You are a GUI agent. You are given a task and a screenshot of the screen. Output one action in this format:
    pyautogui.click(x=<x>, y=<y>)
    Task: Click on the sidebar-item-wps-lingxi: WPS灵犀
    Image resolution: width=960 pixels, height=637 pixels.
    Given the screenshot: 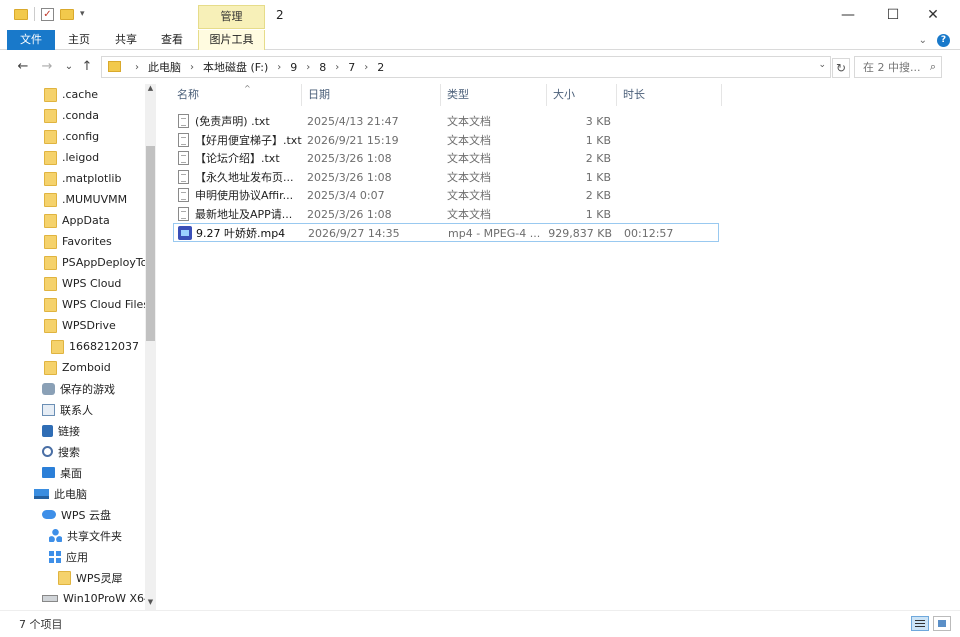 What is the action you would take?
    pyautogui.click(x=90, y=577)
    